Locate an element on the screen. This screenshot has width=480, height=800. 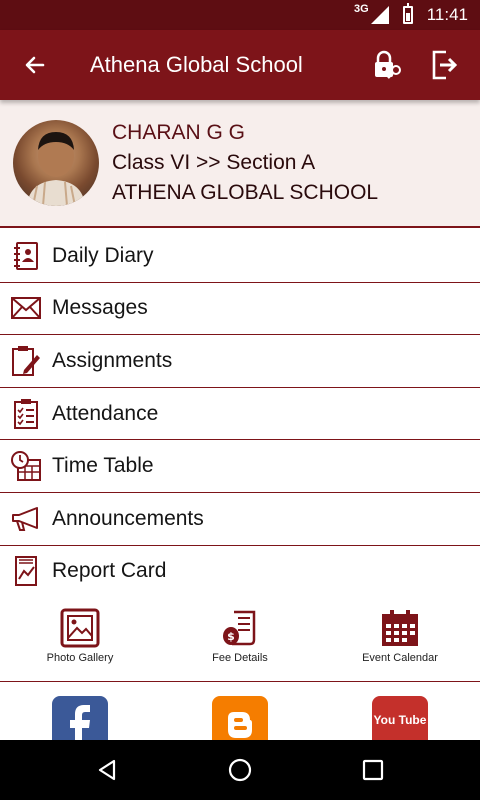
checklist-icon is located at coordinates (26, 414).